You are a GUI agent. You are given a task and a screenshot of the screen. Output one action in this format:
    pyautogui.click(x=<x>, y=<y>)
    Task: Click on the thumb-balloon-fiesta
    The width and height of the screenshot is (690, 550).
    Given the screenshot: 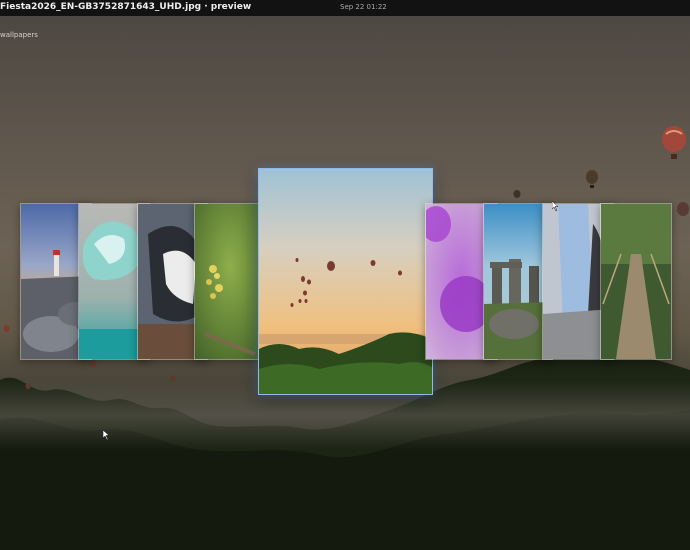 What is the action you would take?
    pyautogui.click(x=345, y=281)
    